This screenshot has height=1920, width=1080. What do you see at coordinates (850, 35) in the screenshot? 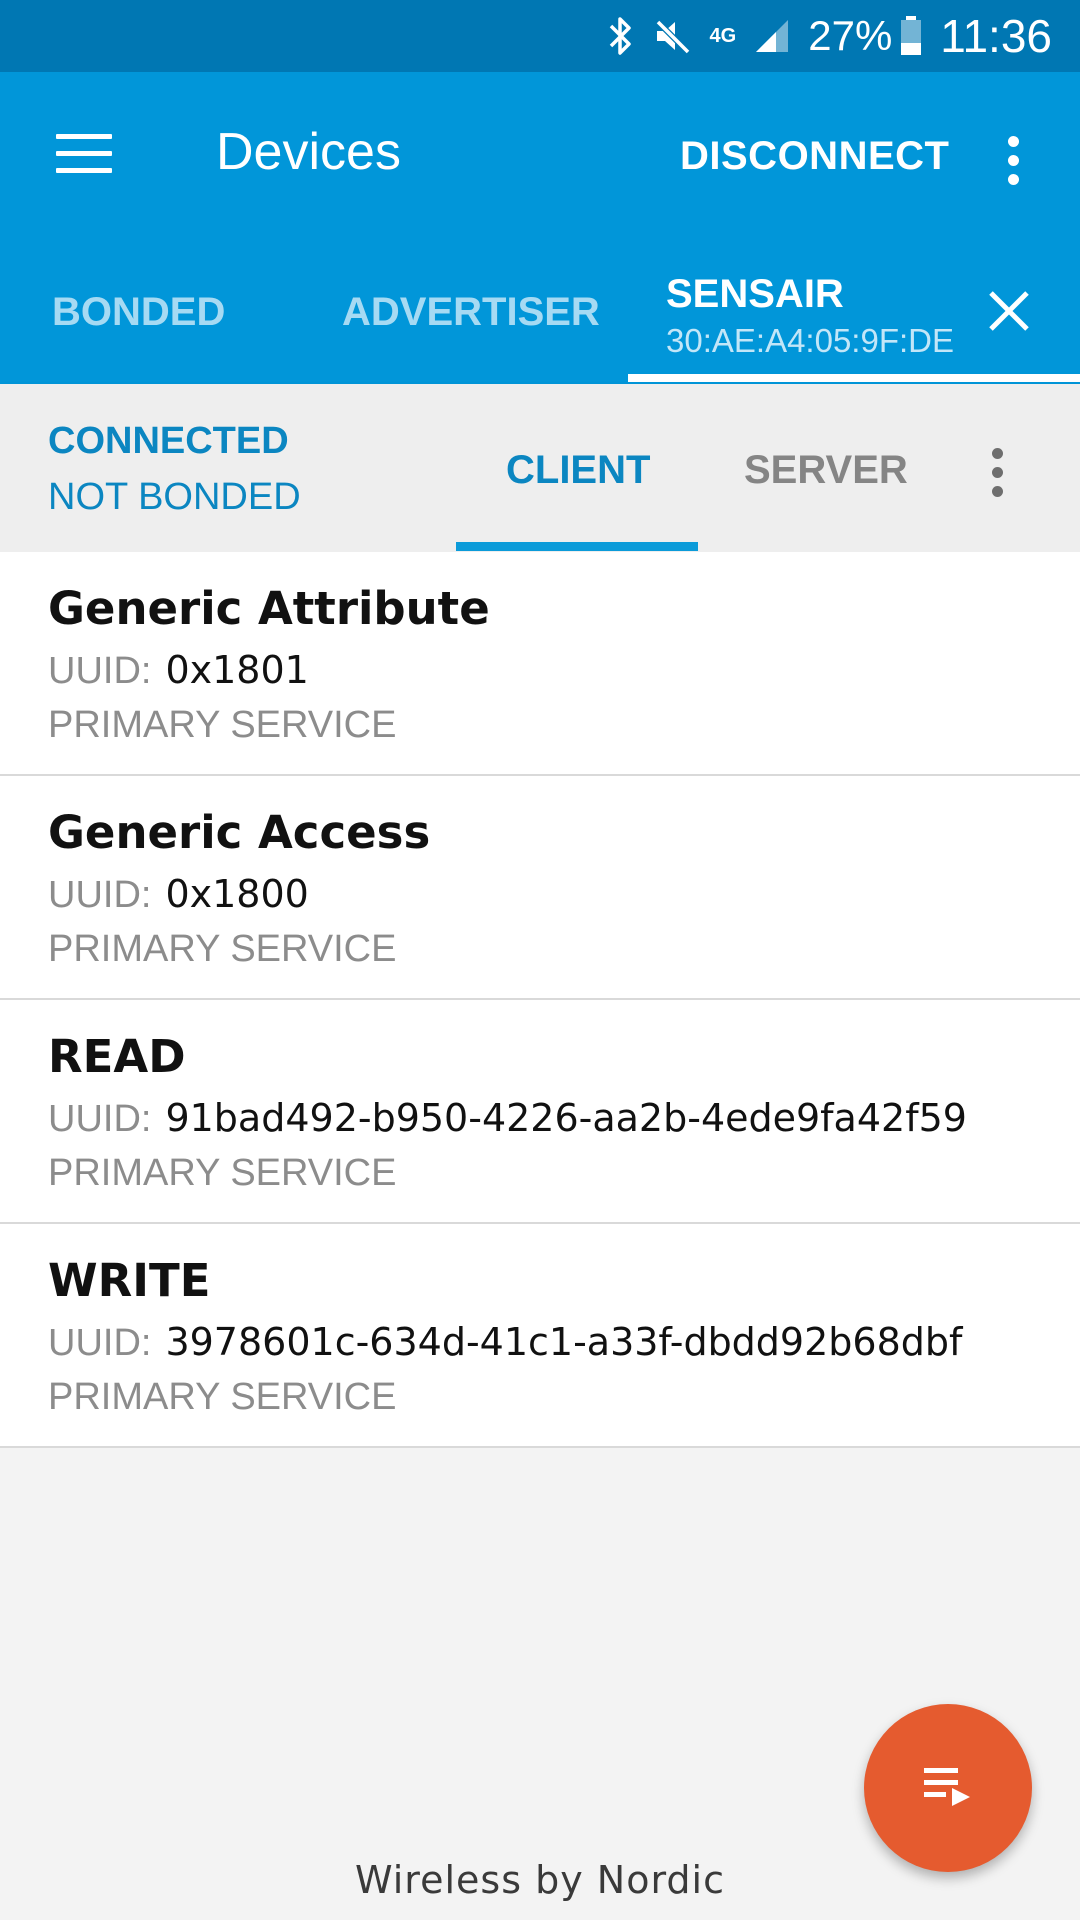
I see `battery-percent: 27%` at bounding box center [850, 35].